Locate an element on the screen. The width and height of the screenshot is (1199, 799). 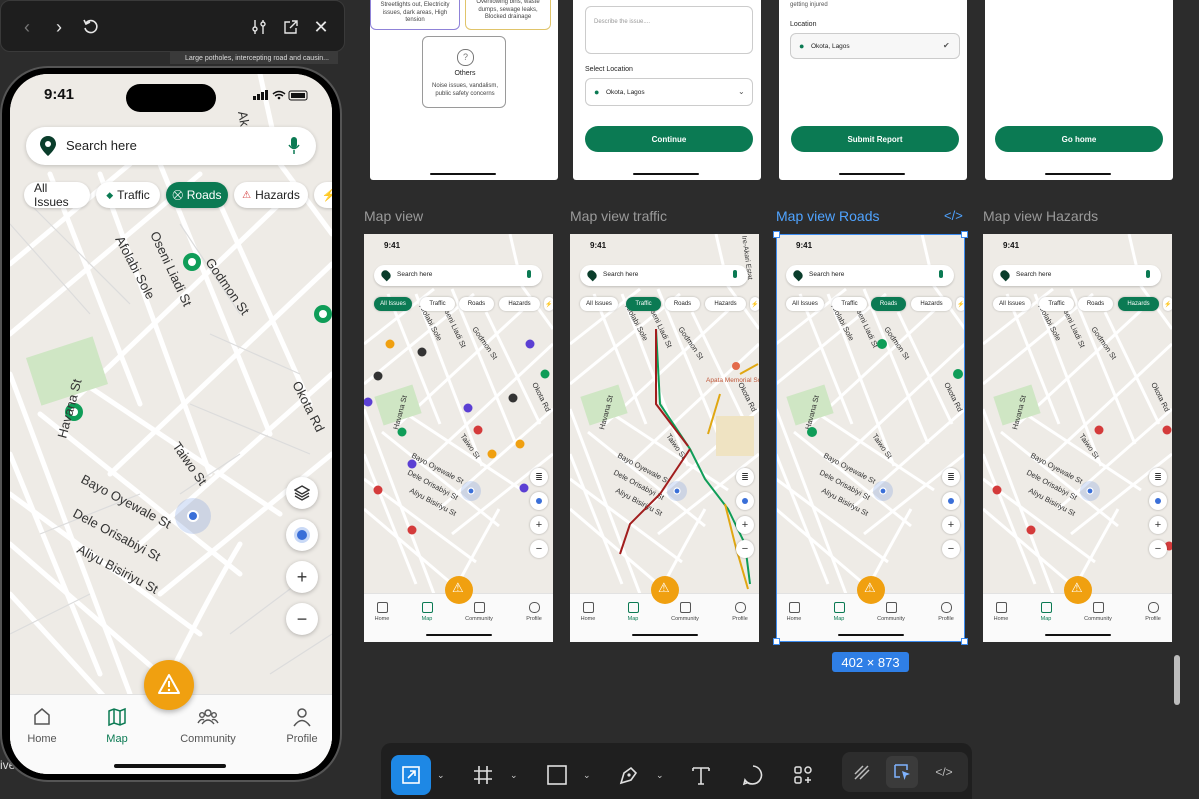
draw-mode-button is located at coordinates (862, 772).